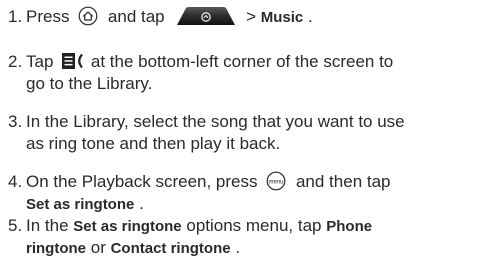 Image resolution: width=484 pixels, height=263 pixels. I want to click on all-apps-tab-icon, so click(206, 15).